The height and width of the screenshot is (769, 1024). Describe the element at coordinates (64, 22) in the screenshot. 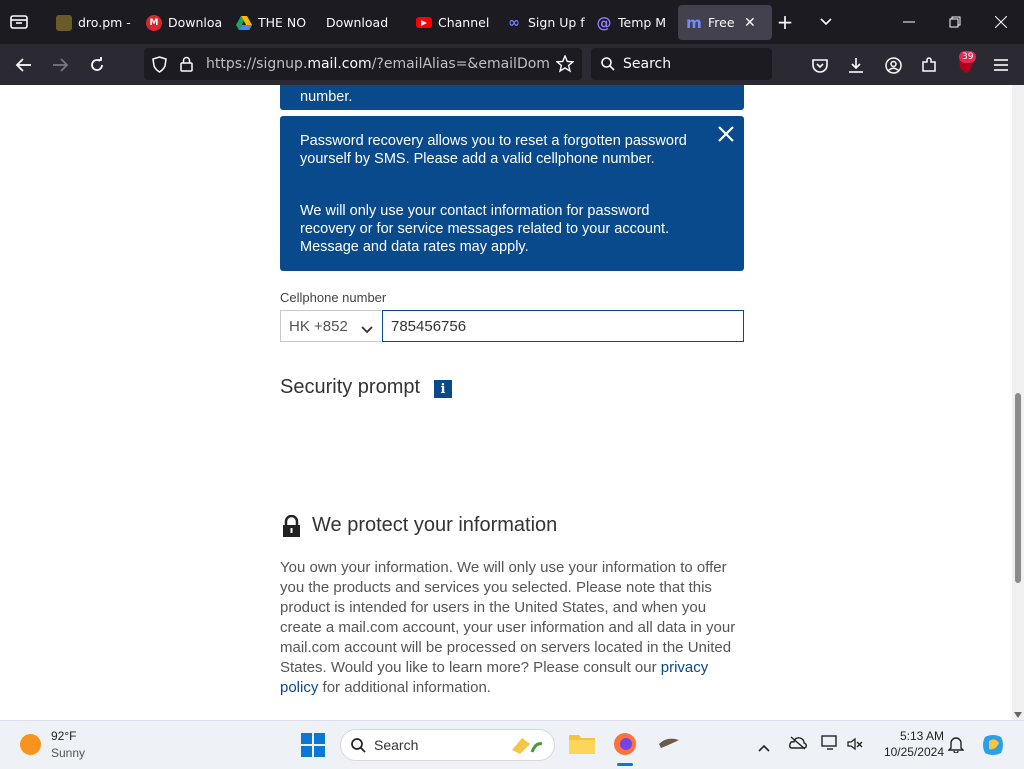

I see `dro-icon` at that location.